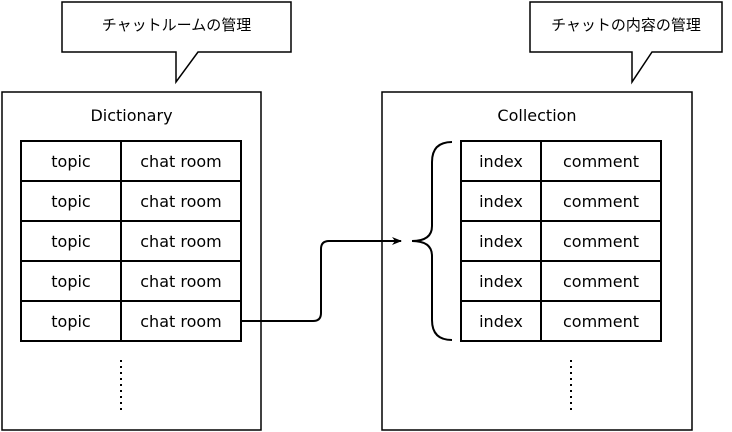 This screenshot has width=732, height=432. Describe the element at coordinates (600, 201) in the screenshot. I see `collection-row-2-value: comment` at that location.